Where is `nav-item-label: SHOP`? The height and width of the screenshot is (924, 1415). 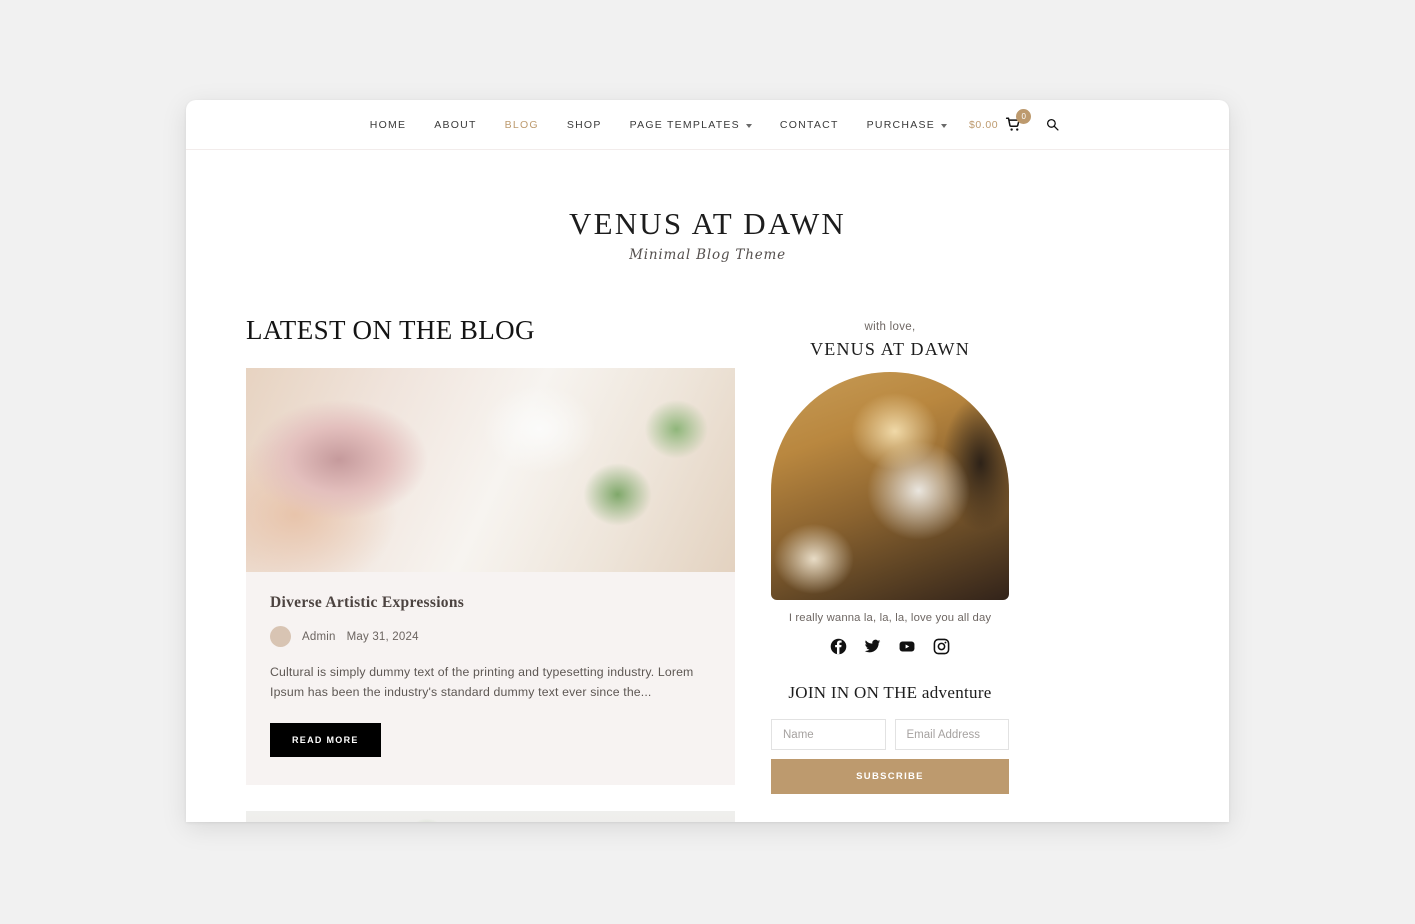
nav-item-label: SHOP is located at coordinates (584, 124).